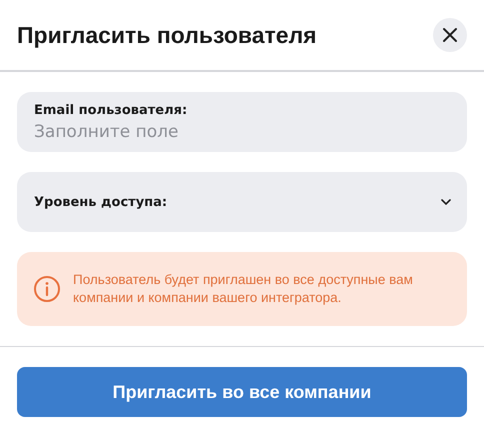 This screenshot has height=437, width=484. What do you see at coordinates (47, 289) in the screenshot?
I see `info-icon` at bounding box center [47, 289].